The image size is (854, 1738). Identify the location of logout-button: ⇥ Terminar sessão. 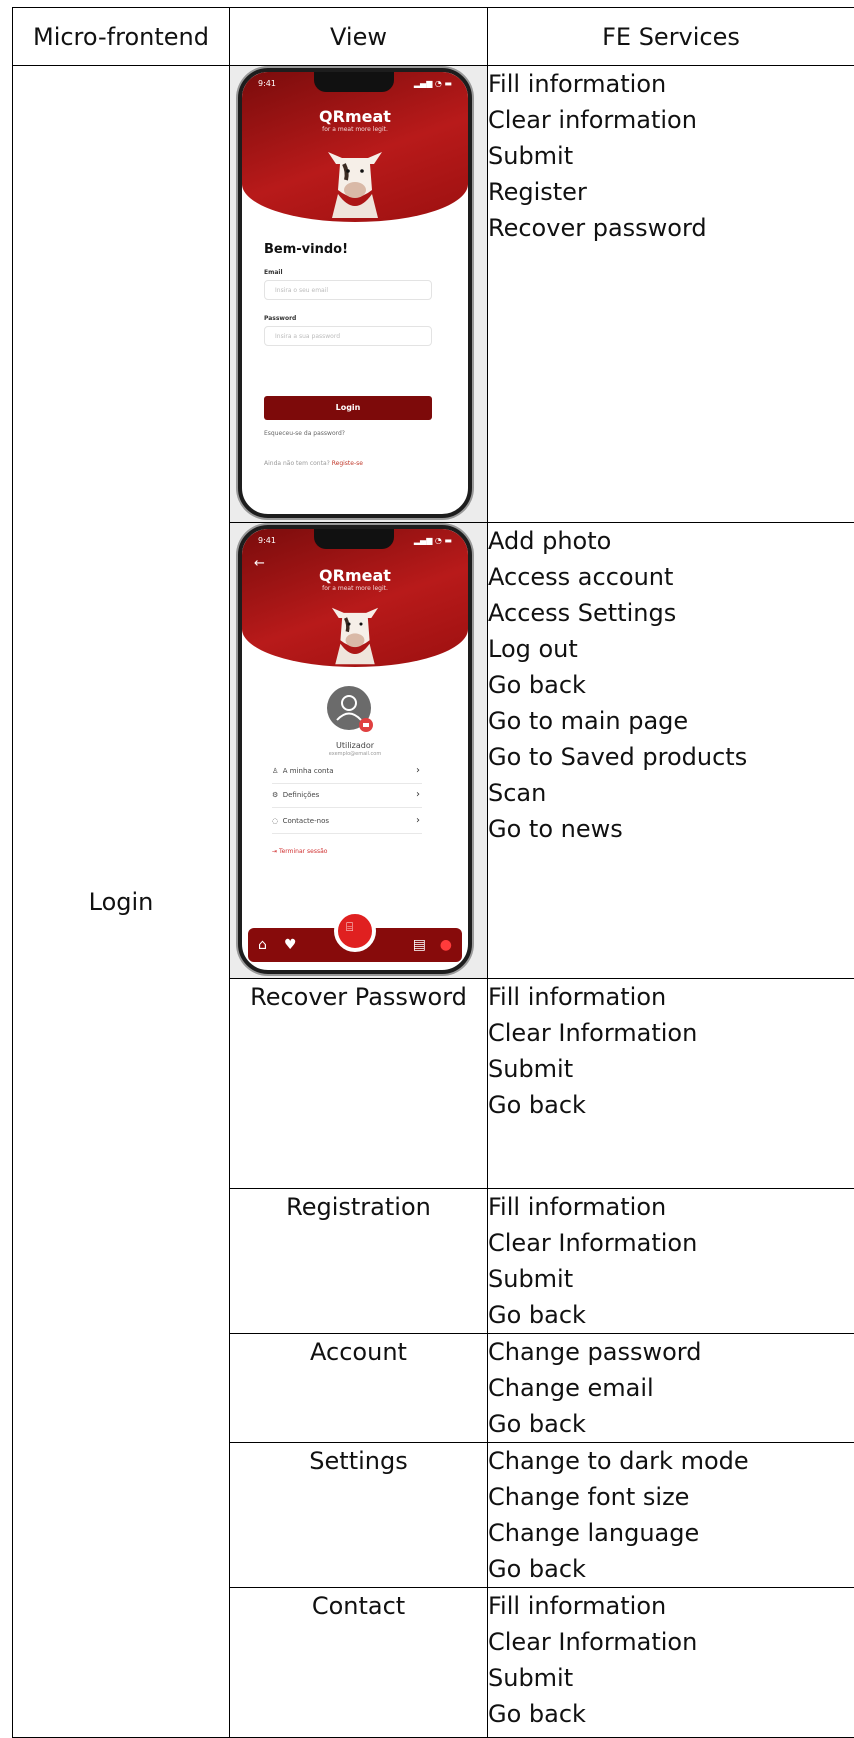
(299, 851).